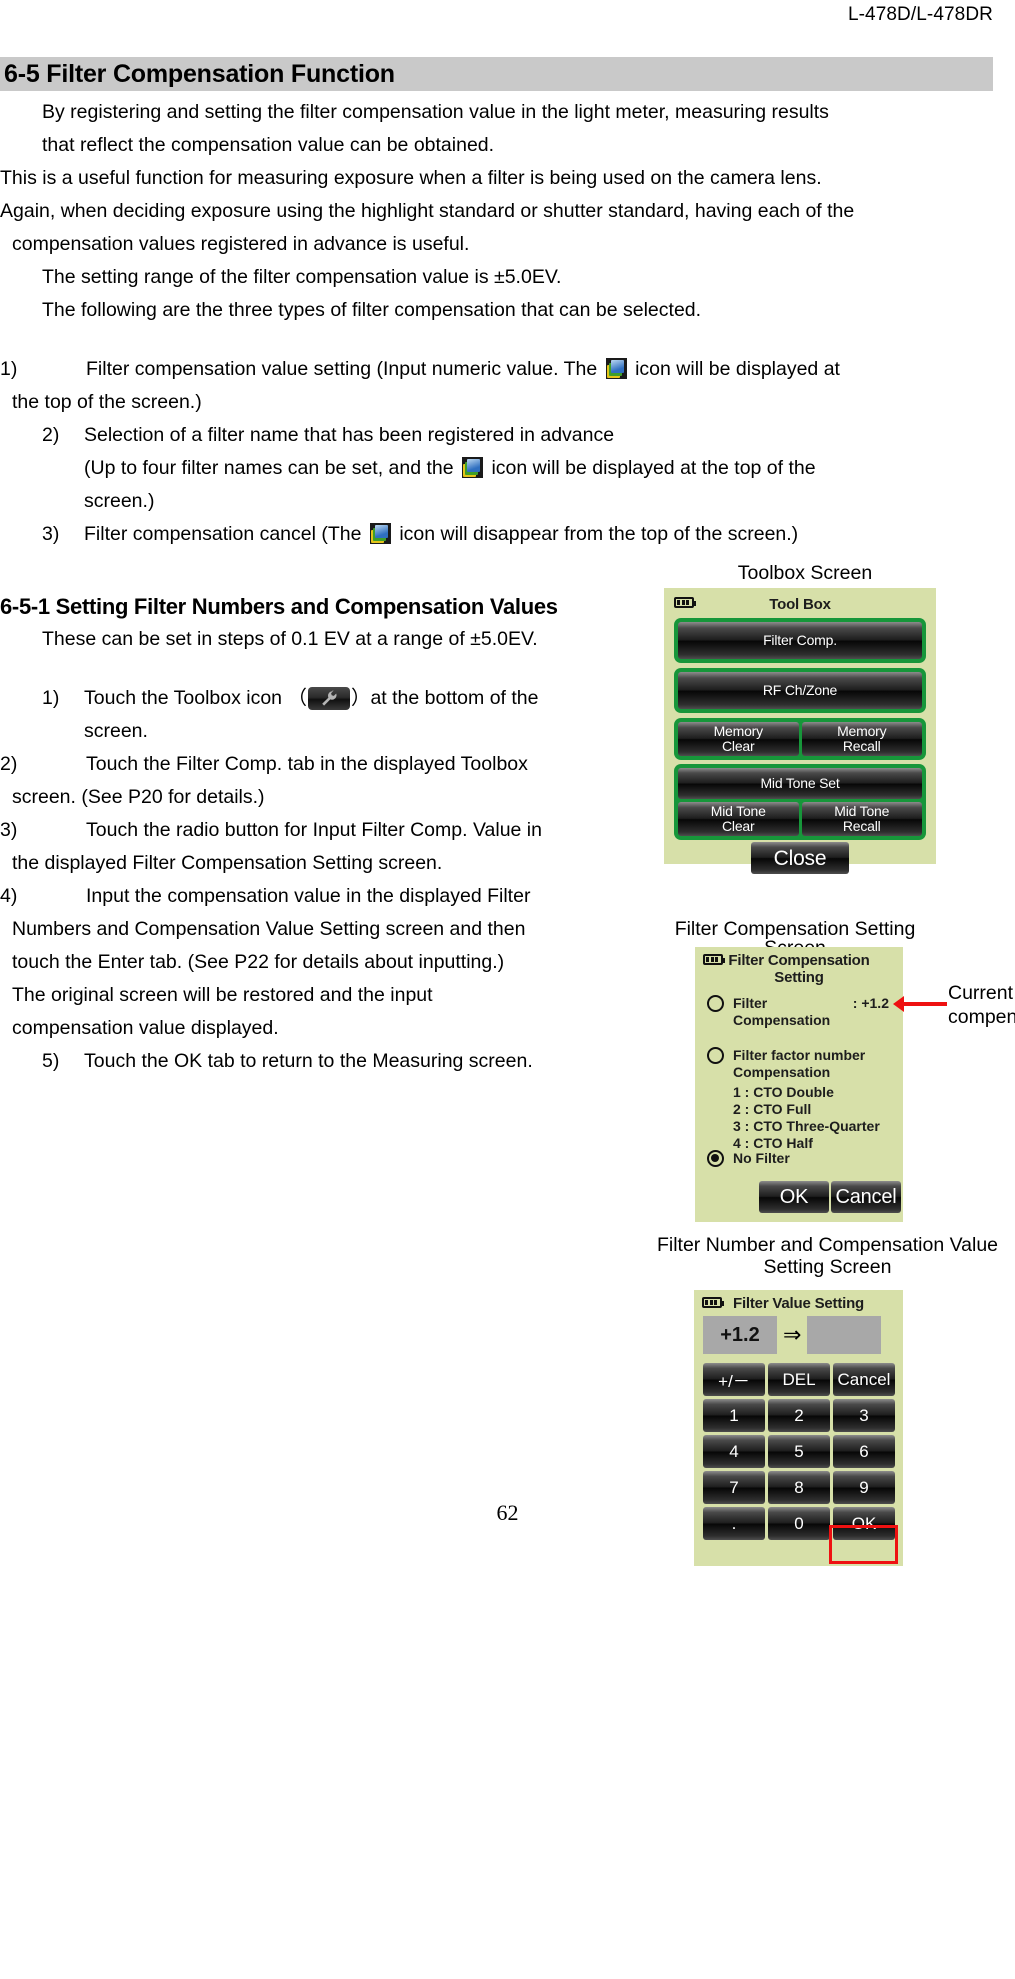  Describe the element at coordinates (195, 698) in the screenshot. I see `step-1-text-a: Touch the Toolbox icon （` at that location.